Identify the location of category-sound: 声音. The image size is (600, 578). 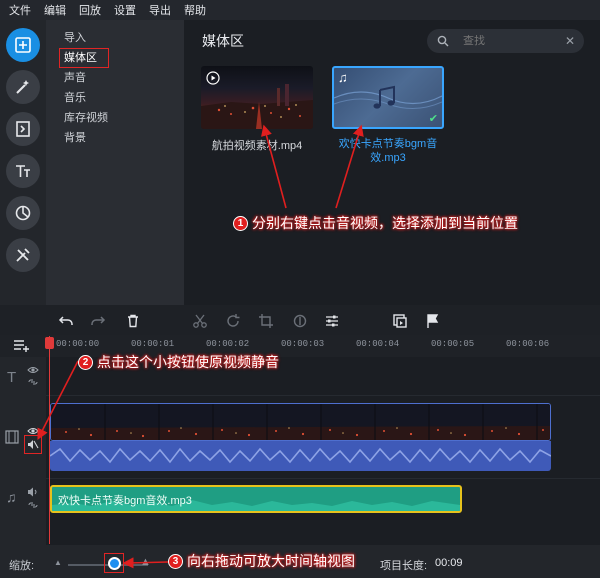
(115, 78).